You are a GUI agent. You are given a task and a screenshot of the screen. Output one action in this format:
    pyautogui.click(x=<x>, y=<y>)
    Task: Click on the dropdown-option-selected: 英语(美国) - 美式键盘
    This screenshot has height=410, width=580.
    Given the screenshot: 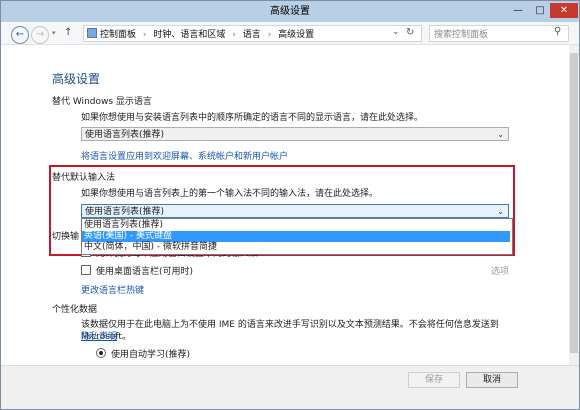 What is the action you would take?
    pyautogui.click(x=296, y=236)
    